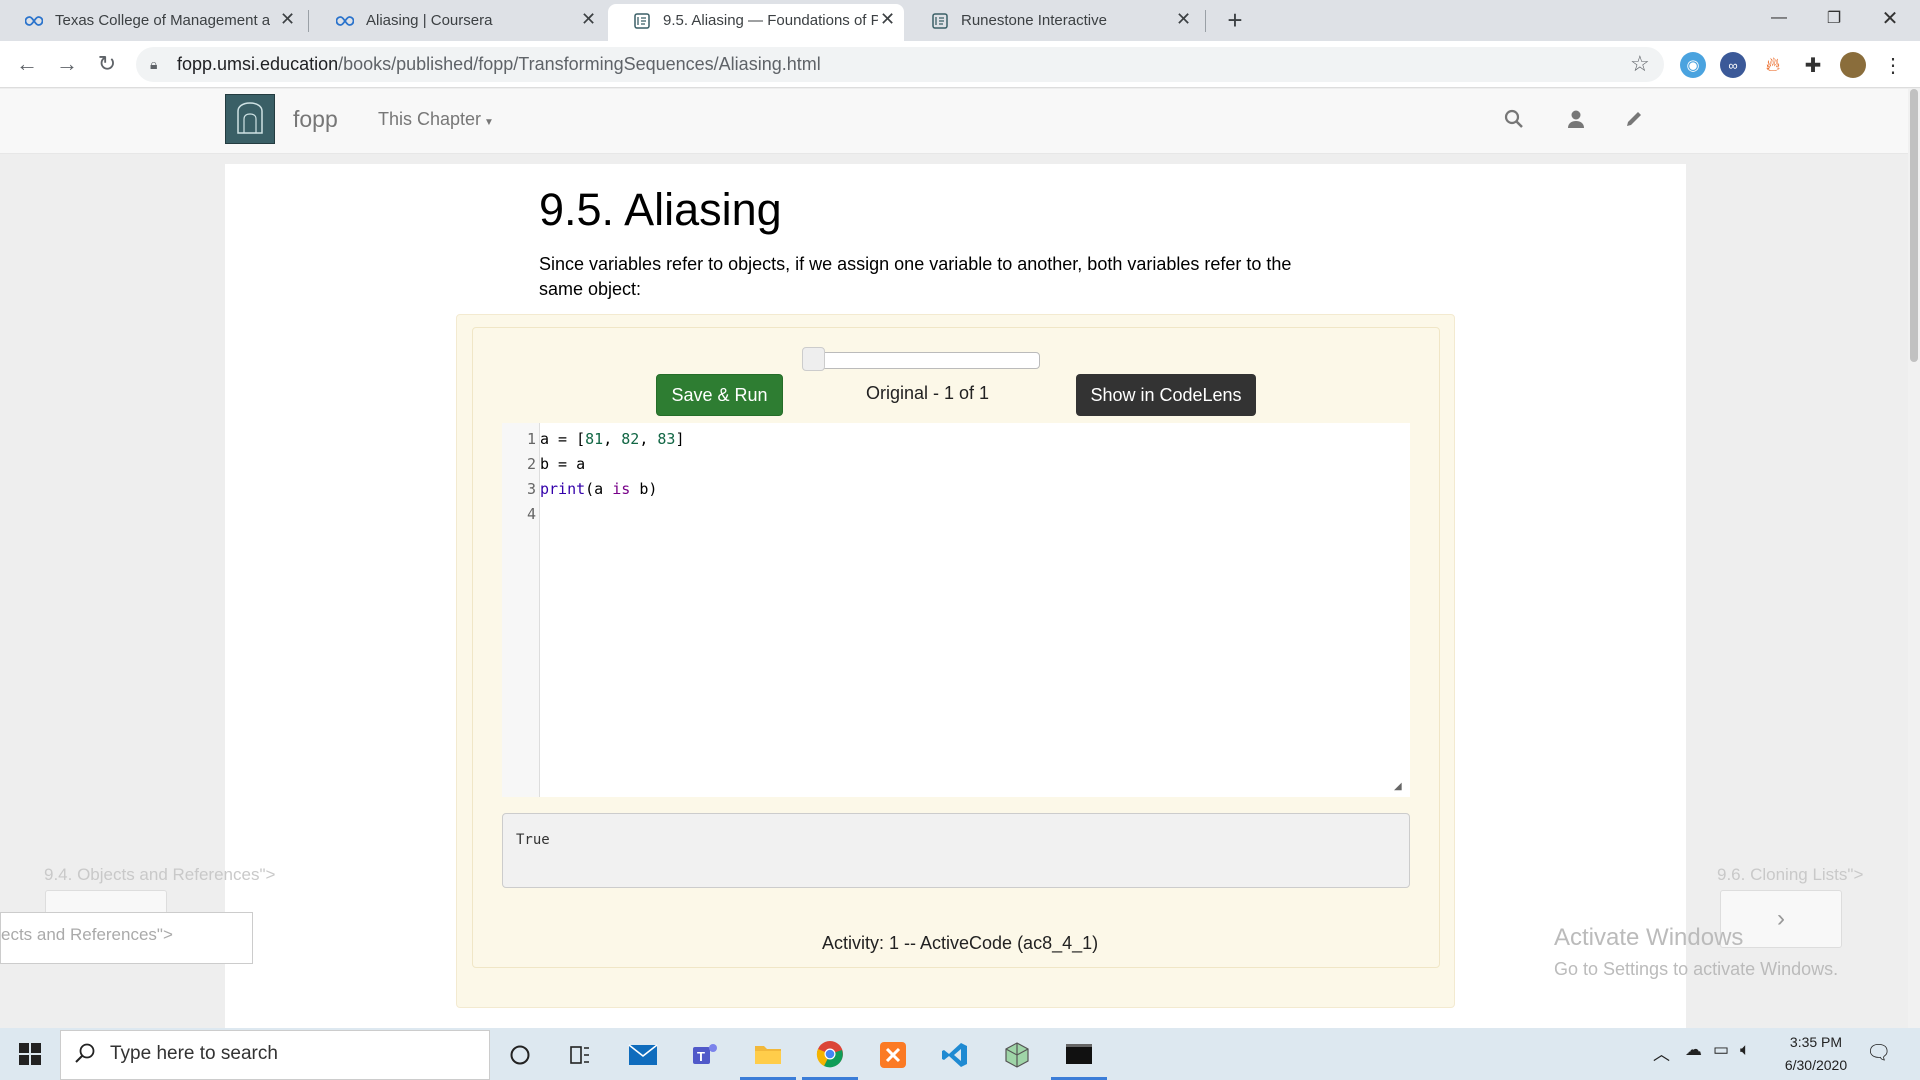 The height and width of the screenshot is (1080, 1920). Describe the element at coordinates (159, 875) in the screenshot. I see `prev-page-label: 9.4. Objects and References">` at that location.